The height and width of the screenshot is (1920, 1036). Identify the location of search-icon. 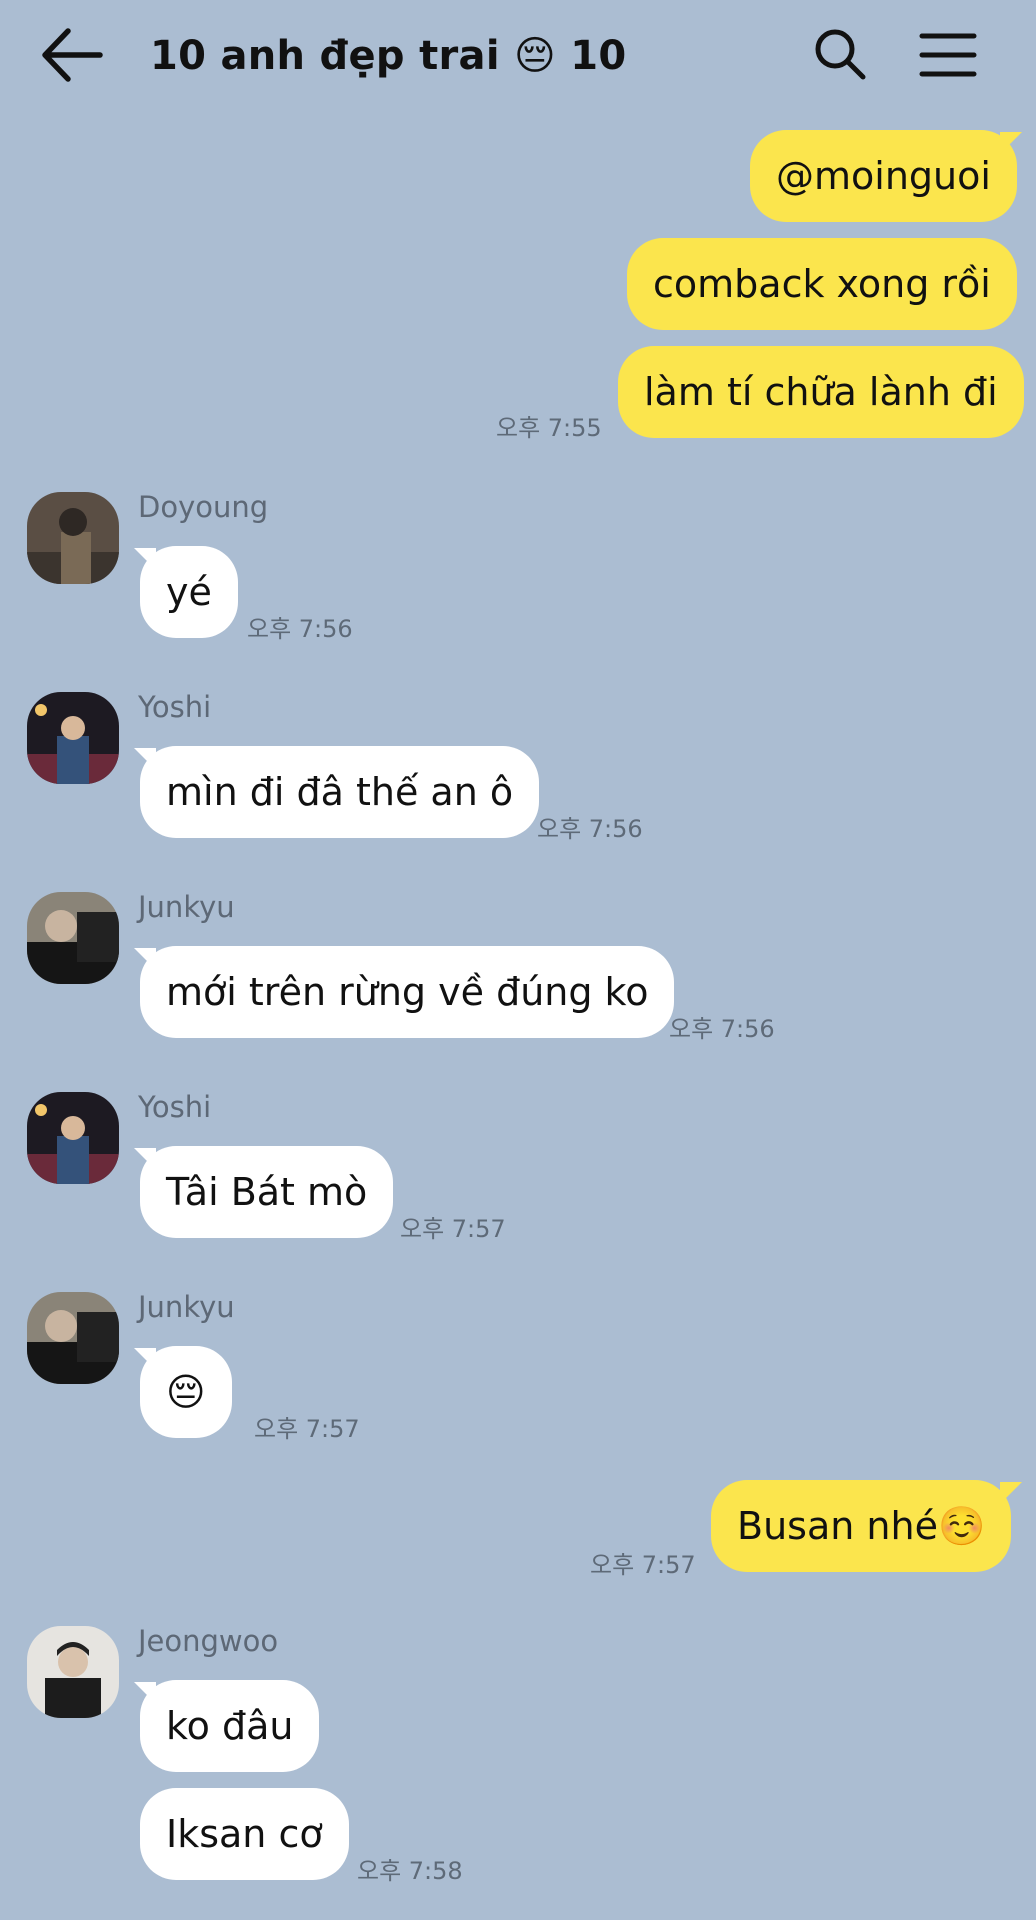
(840, 54).